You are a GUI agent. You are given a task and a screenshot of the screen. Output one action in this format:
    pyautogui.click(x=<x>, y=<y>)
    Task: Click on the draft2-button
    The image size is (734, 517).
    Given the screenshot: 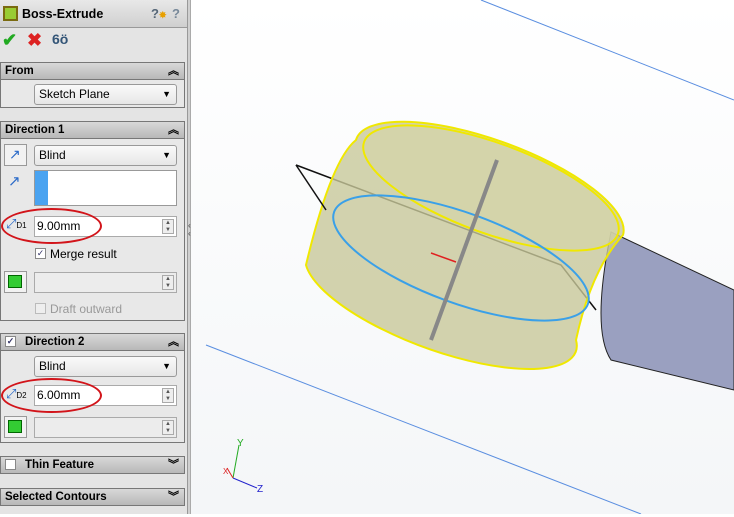 What is the action you would take?
    pyautogui.click(x=15, y=427)
    